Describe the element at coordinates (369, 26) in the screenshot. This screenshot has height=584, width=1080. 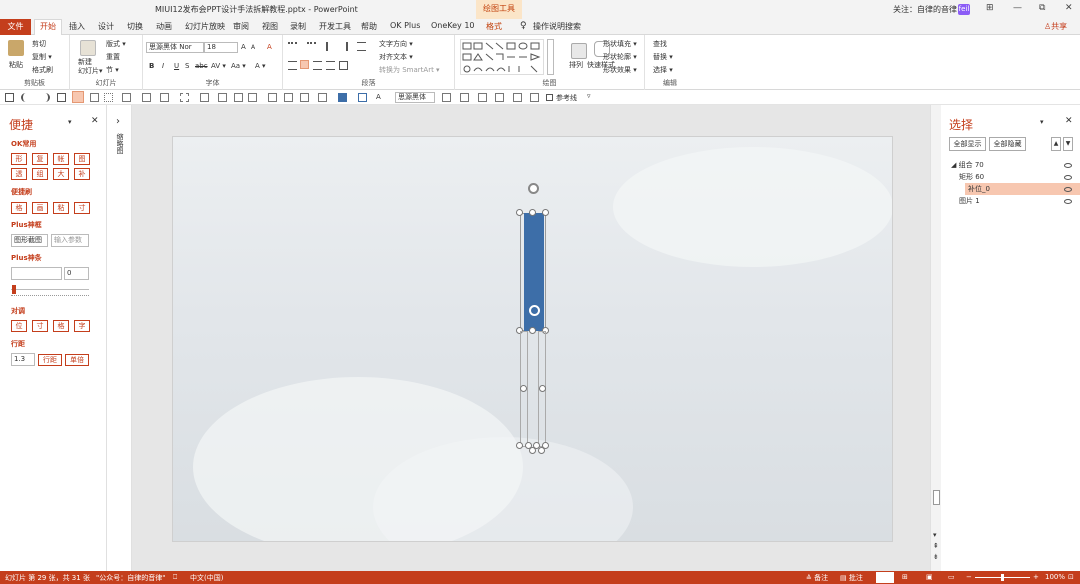
I see `tab-help: 帮助` at that location.